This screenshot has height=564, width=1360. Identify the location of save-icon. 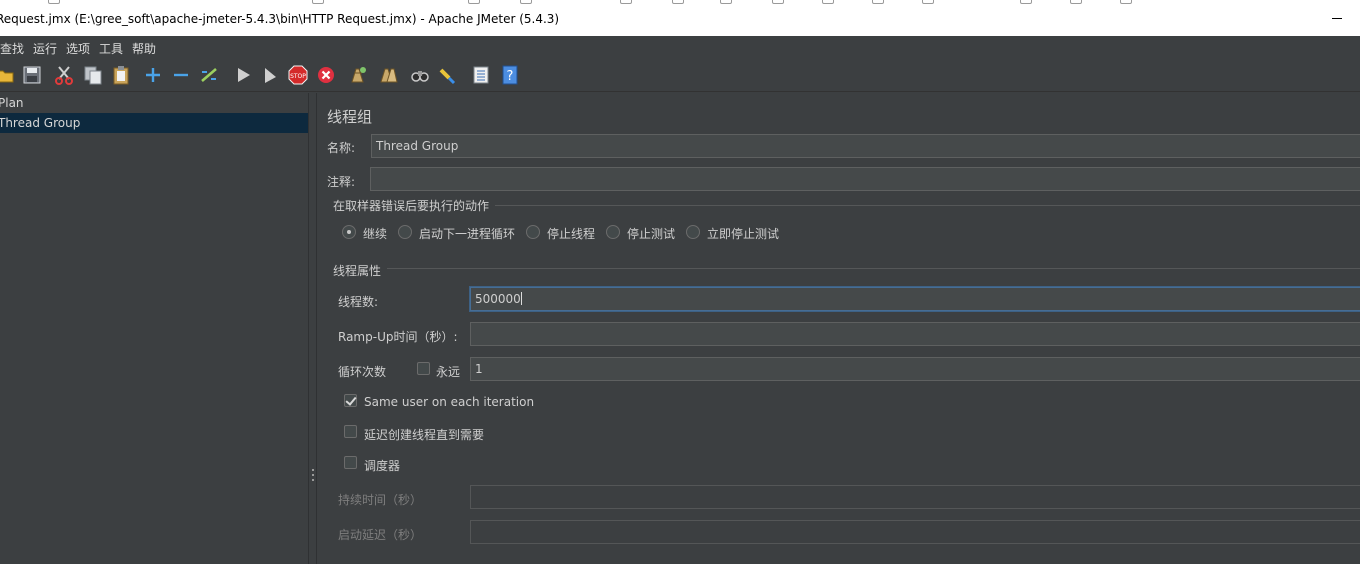
(32, 75).